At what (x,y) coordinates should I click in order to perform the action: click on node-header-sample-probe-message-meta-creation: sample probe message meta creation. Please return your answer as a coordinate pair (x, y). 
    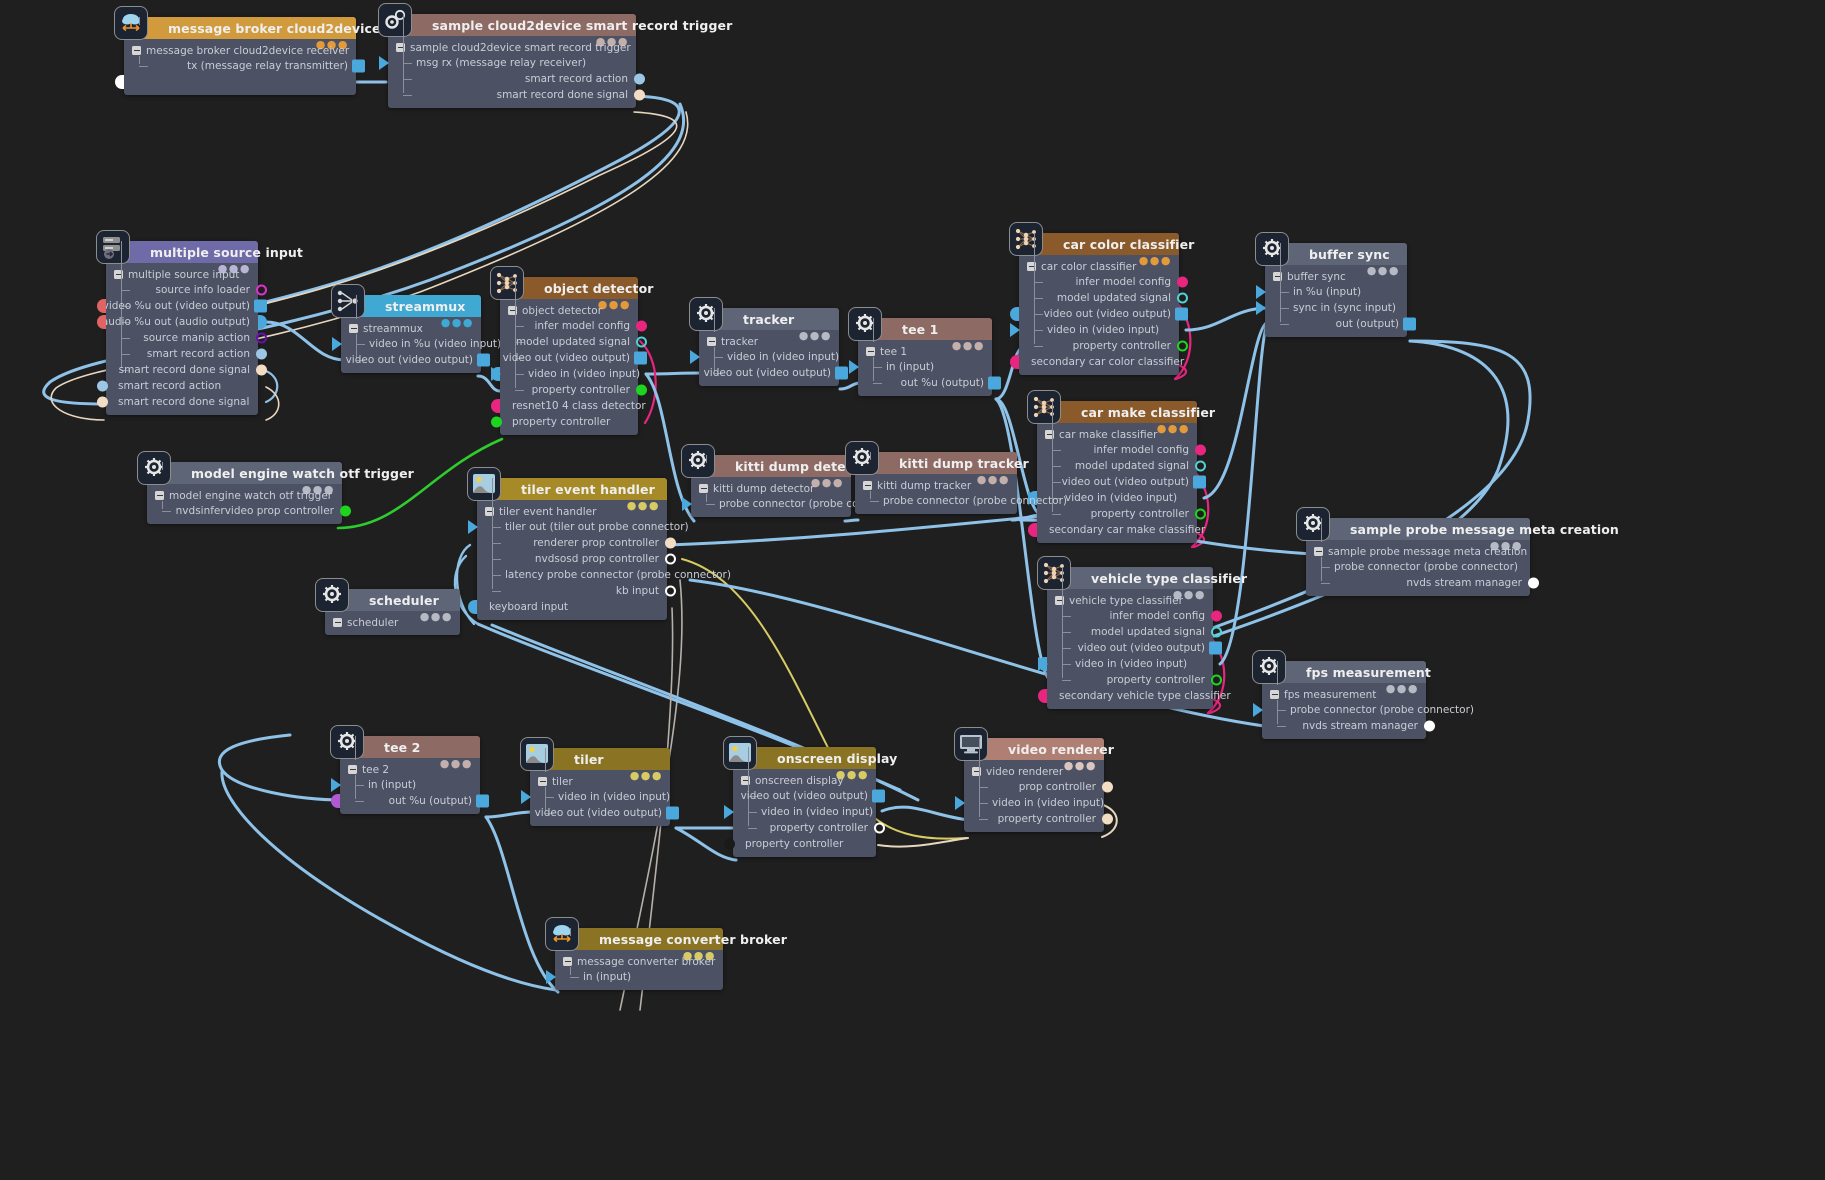
    Looking at the image, I should click on (1457, 524).